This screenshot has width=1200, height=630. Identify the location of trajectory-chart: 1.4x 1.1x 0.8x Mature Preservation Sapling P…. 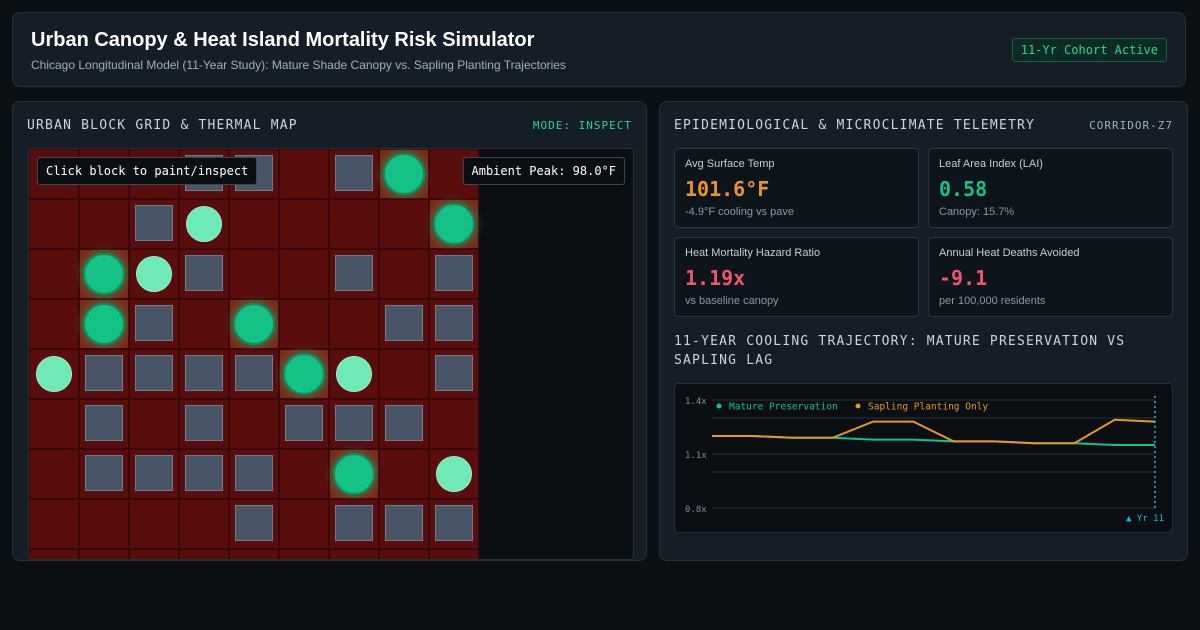
(923, 458).